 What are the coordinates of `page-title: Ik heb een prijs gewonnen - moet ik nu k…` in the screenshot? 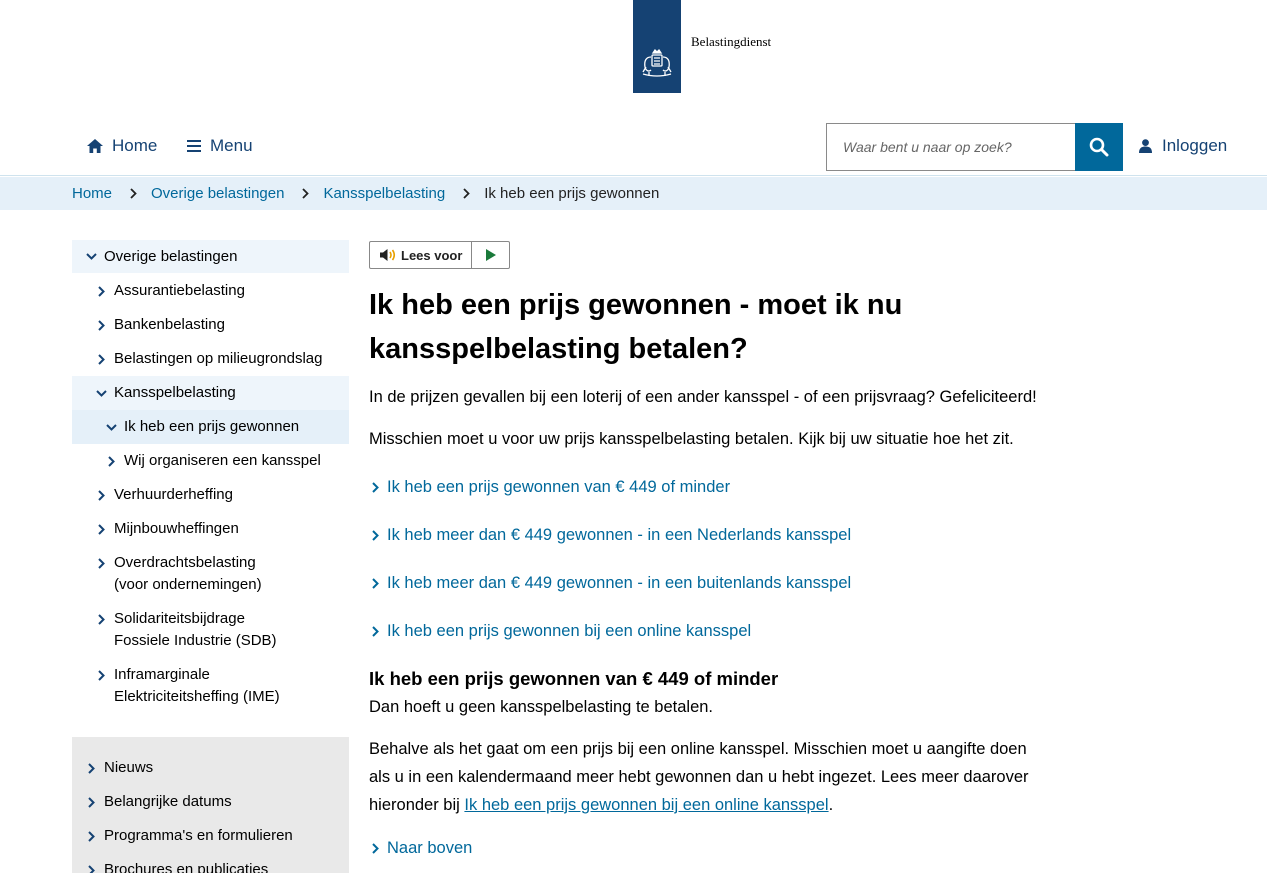 It's located at (636, 327).